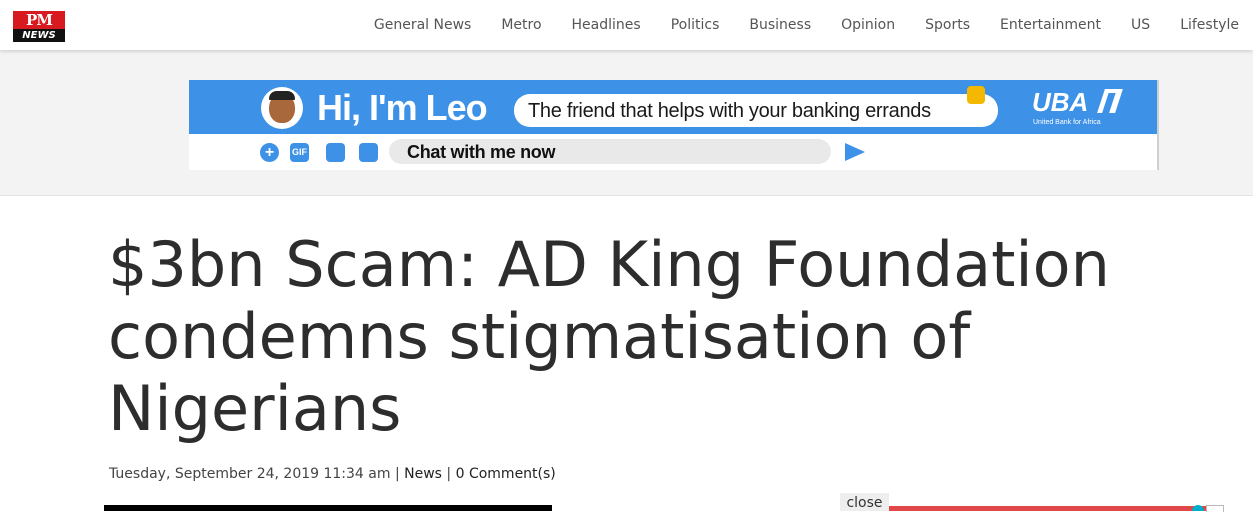  What do you see at coordinates (695, 25) in the screenshot?
I see `nav-politics: Politics` at bounding box center [695, 25].